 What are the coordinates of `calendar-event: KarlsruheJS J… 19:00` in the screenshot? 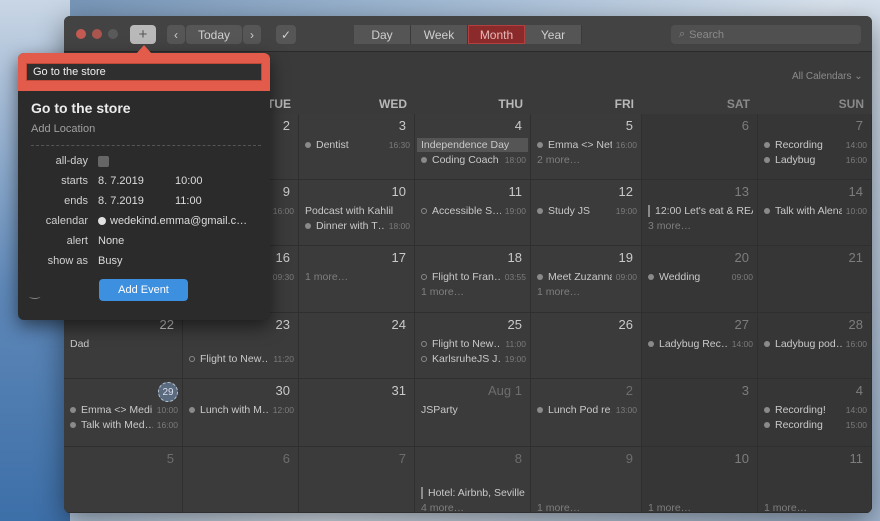 It's located at (473, 359).